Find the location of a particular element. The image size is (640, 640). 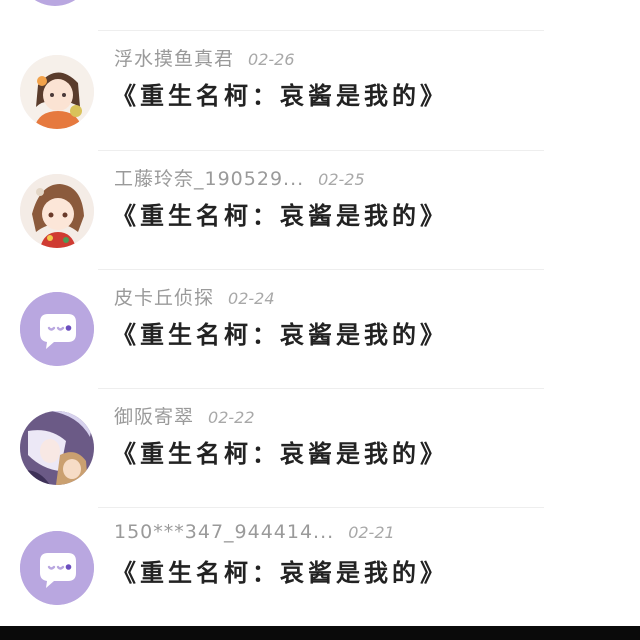

comment-date: 02-26 is located at coordinates (271, 59).